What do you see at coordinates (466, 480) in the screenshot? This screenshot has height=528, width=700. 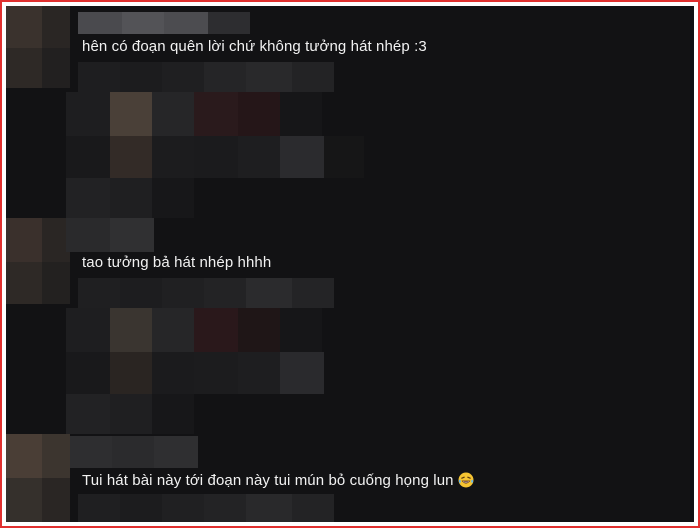 I see `laughing-tears-emoji-icon` at bounding box center [466, 480].